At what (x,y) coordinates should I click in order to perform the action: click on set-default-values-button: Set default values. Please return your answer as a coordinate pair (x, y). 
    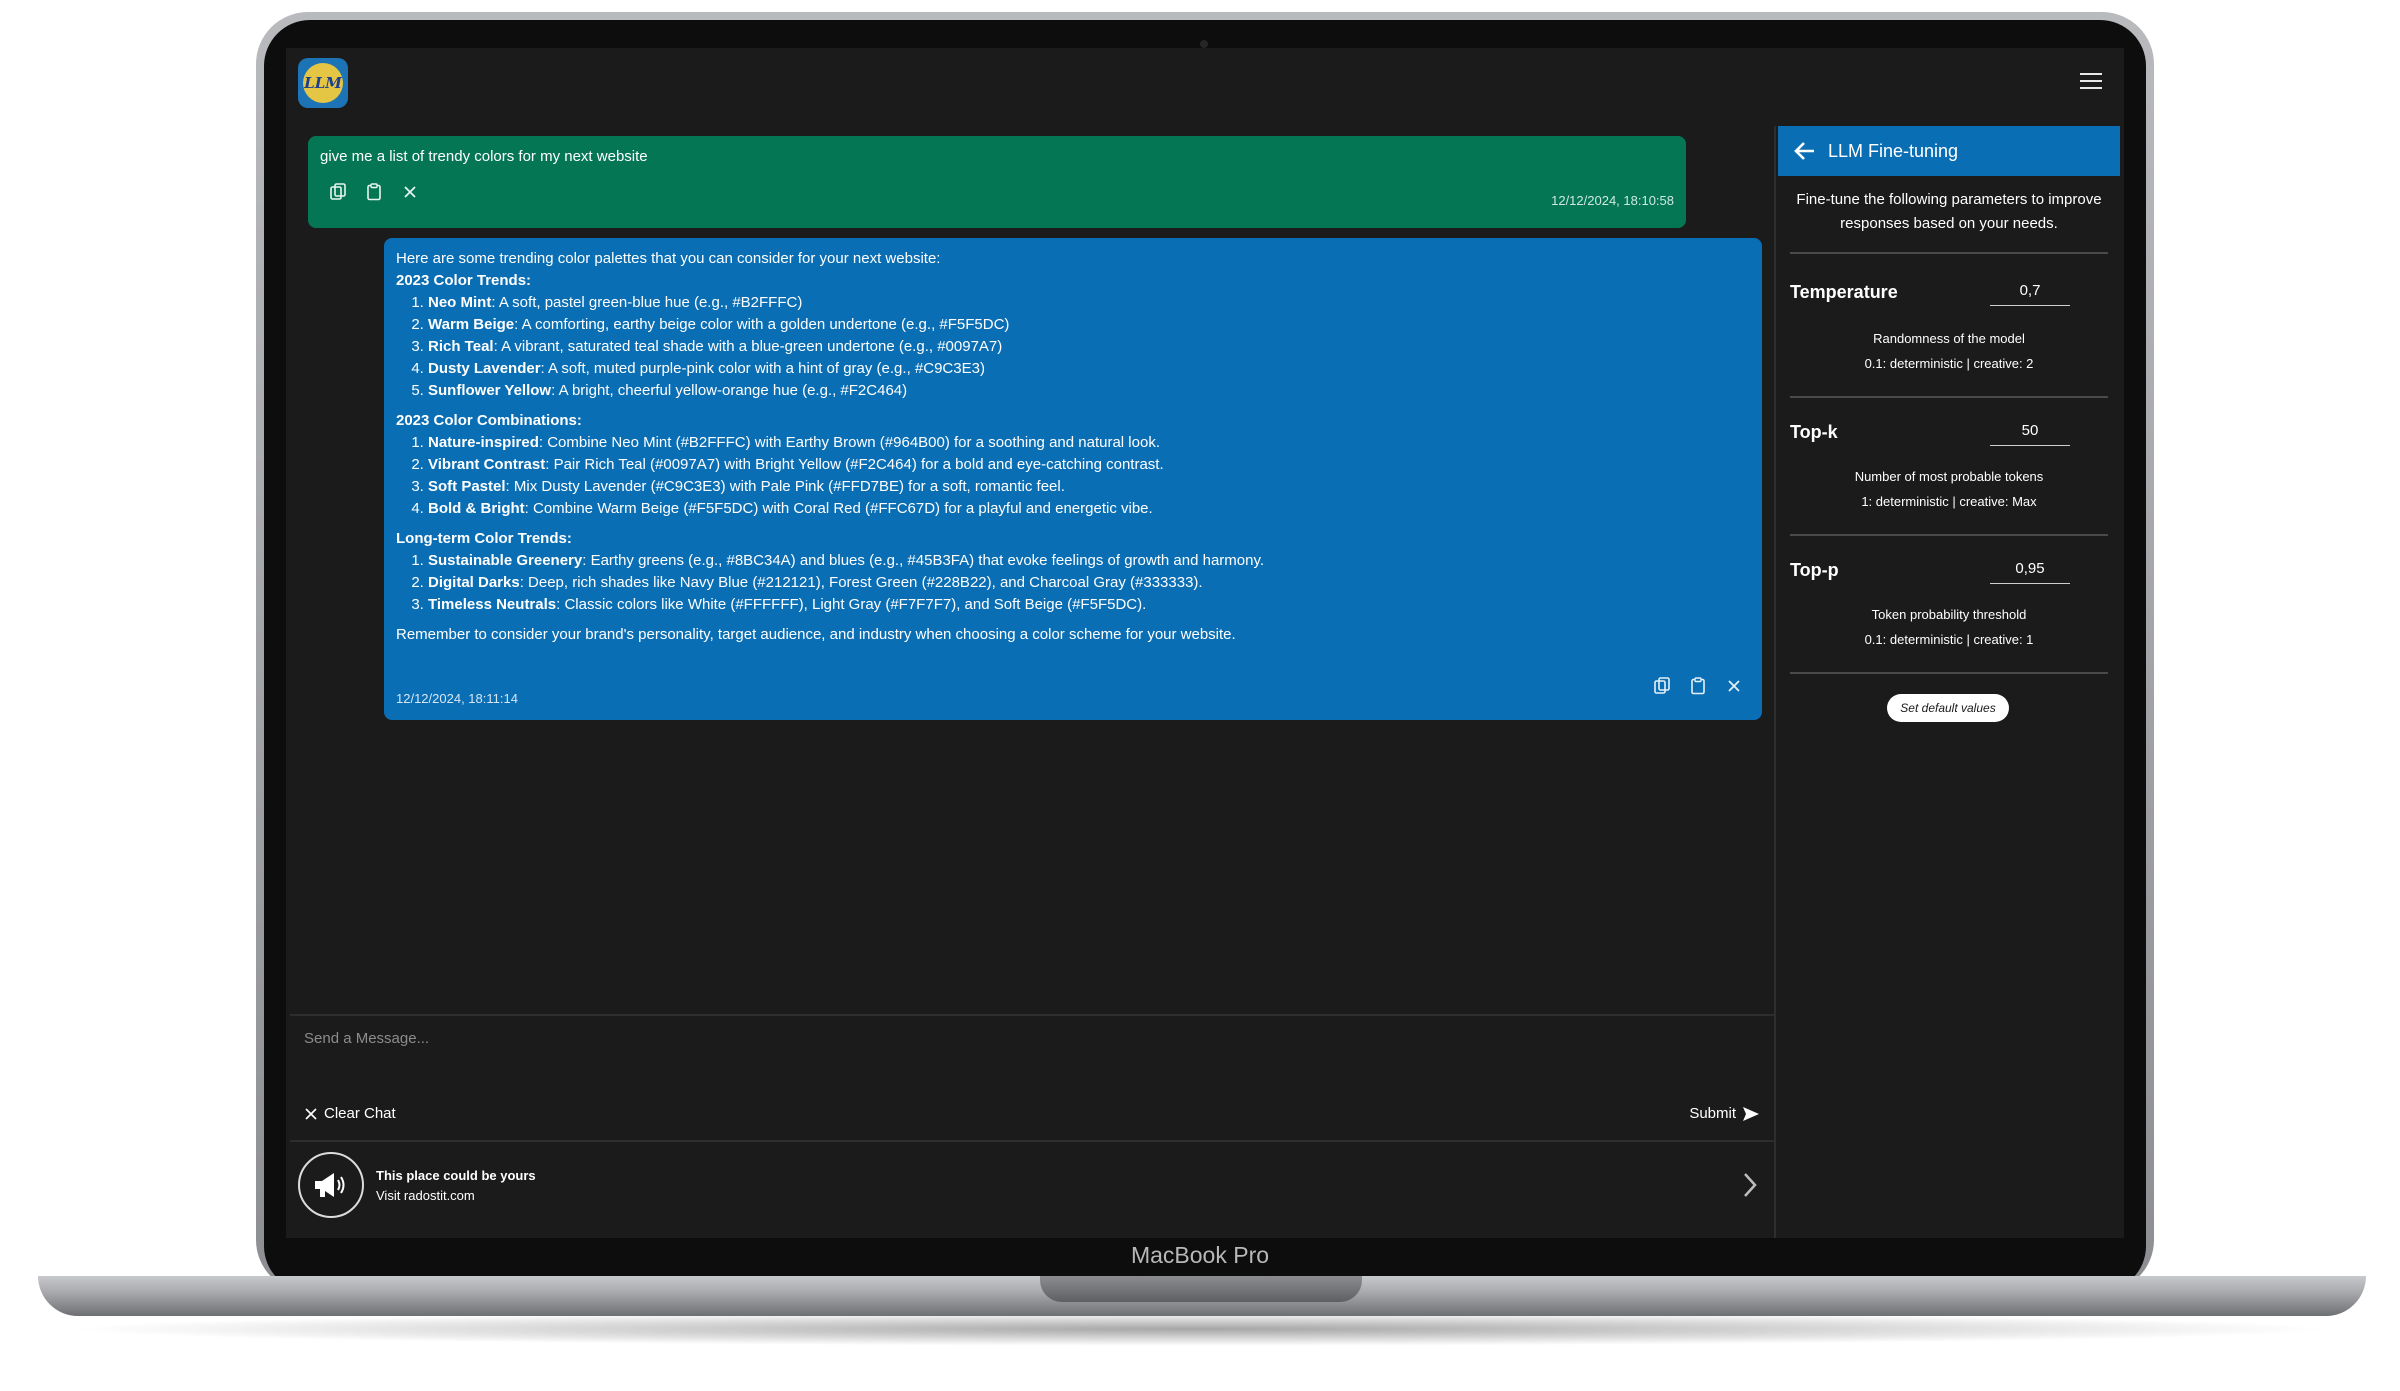
    Looking at the image, I should click on (1948, 708).